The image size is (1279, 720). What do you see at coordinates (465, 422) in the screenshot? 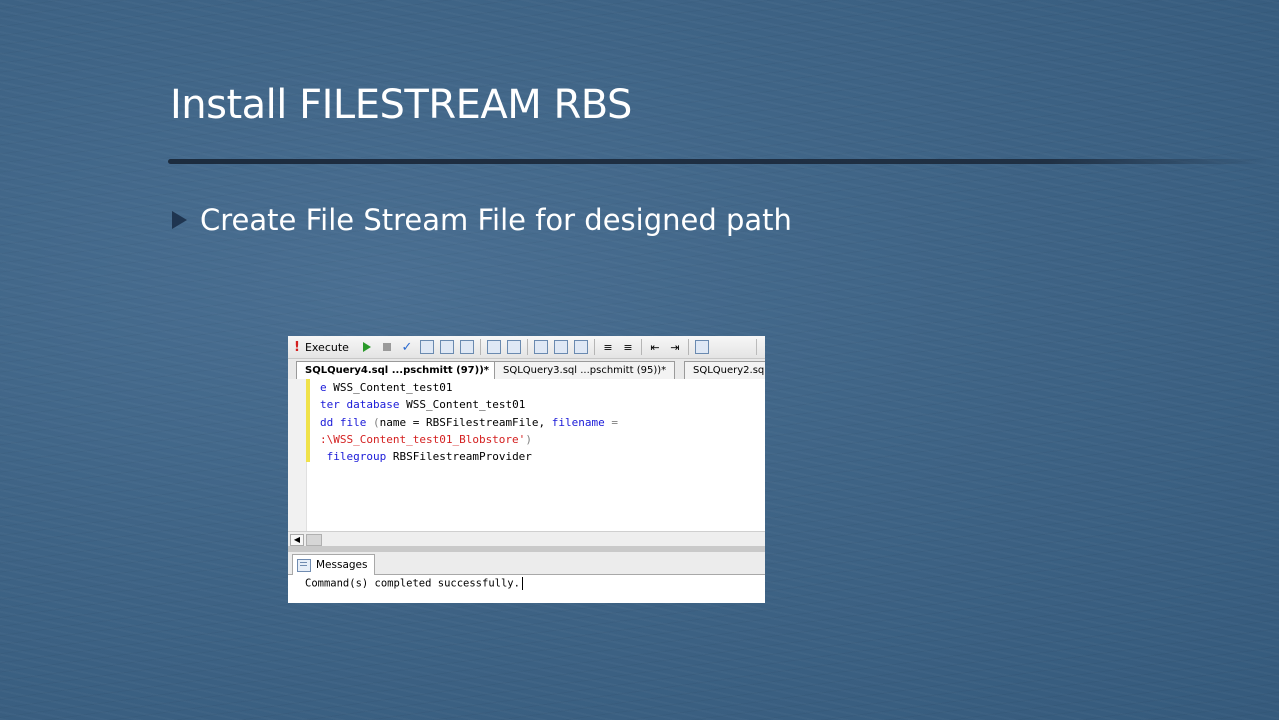
I see `identifier: name = RBSFilestreamFile,` at bounding box center [465, 422].